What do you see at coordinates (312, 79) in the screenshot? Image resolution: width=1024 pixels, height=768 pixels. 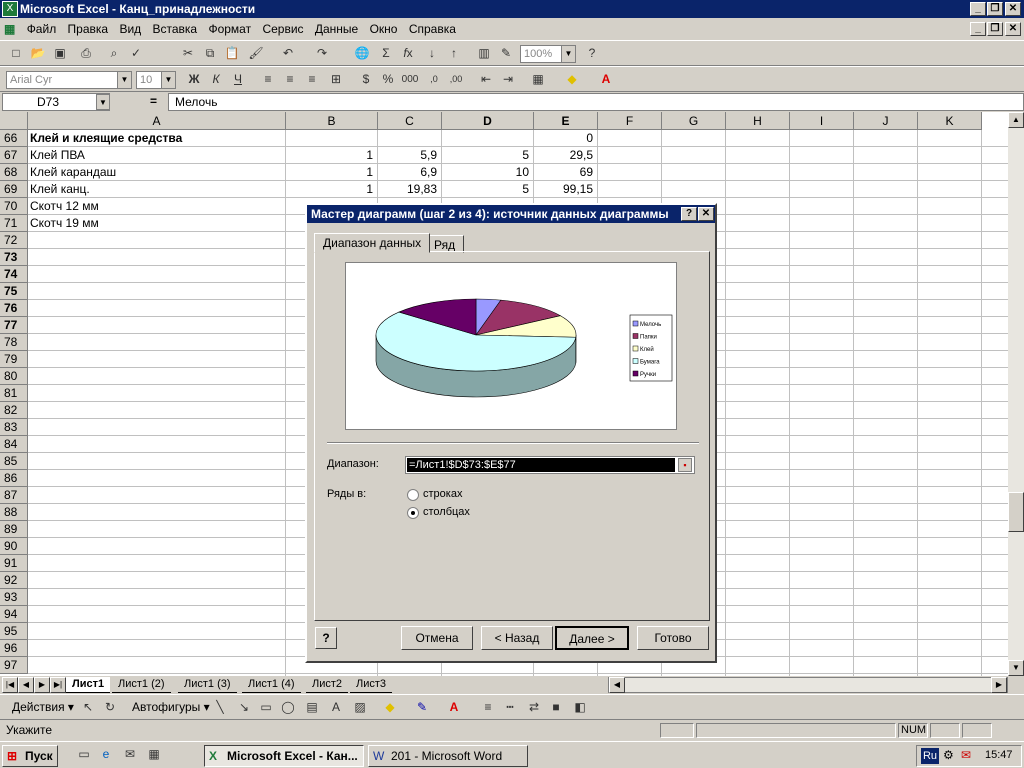 I see `align-right-icon: ≡` at bounding box center [312, 79].